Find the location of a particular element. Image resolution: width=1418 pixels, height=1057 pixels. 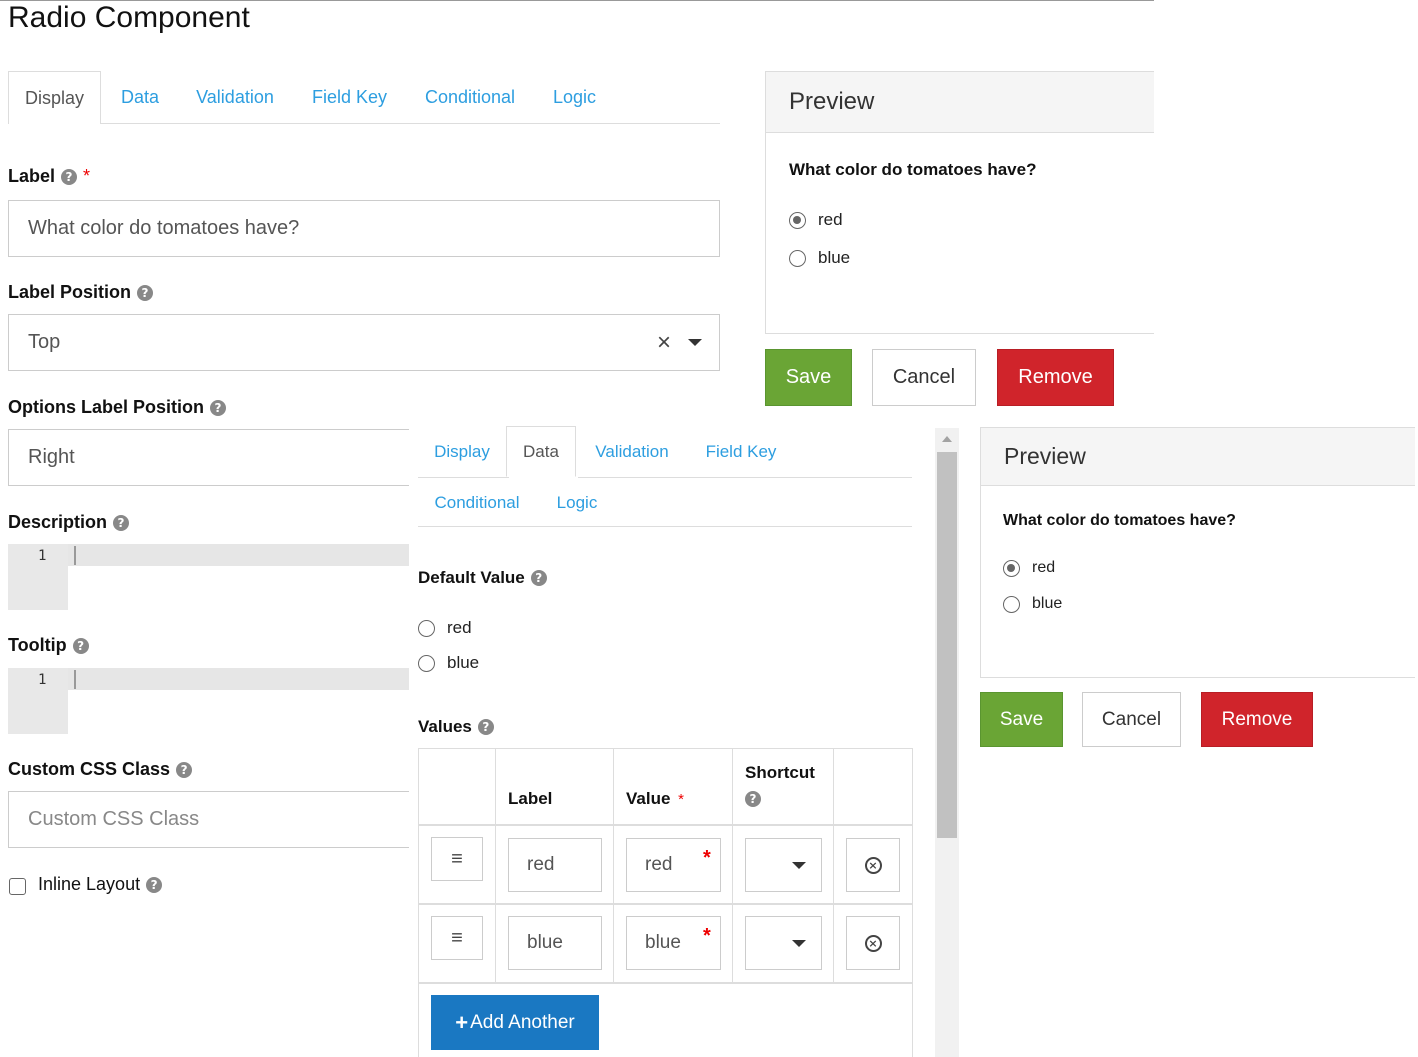

column-header-value: Value * is located at coordinates (655, 799).